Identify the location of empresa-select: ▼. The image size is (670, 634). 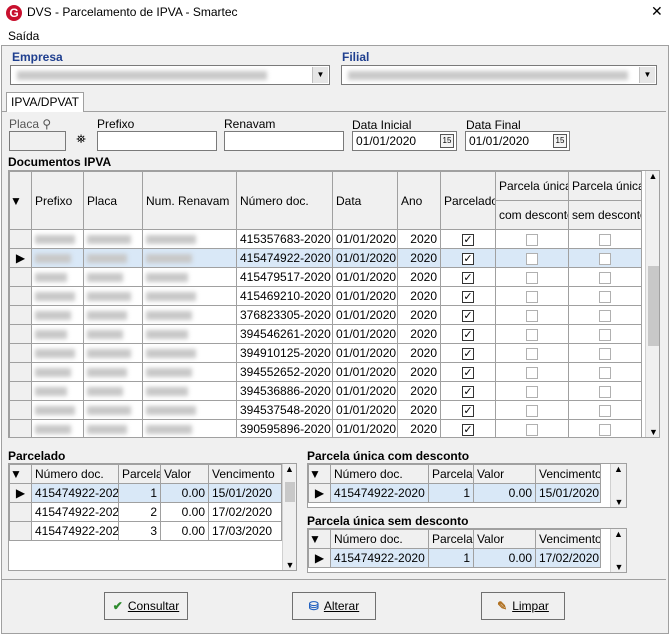
(170, 75).